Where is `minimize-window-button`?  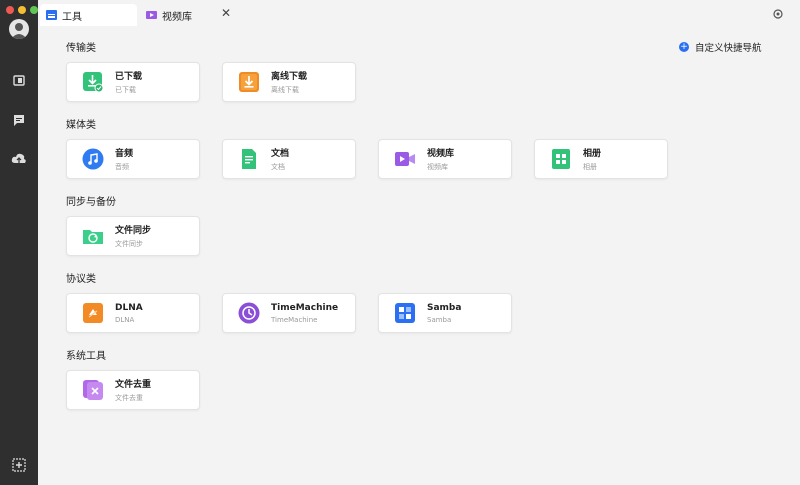 minimize-window-button is located at coordinates (22, 10).